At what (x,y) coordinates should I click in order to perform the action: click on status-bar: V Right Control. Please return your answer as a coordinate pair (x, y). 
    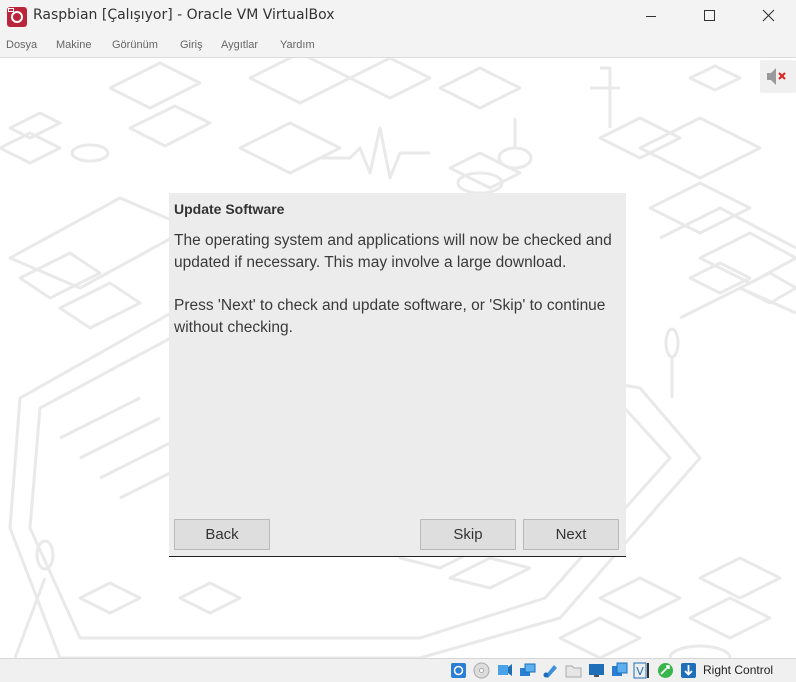
    Looking at the image, I should click on (398, 670).